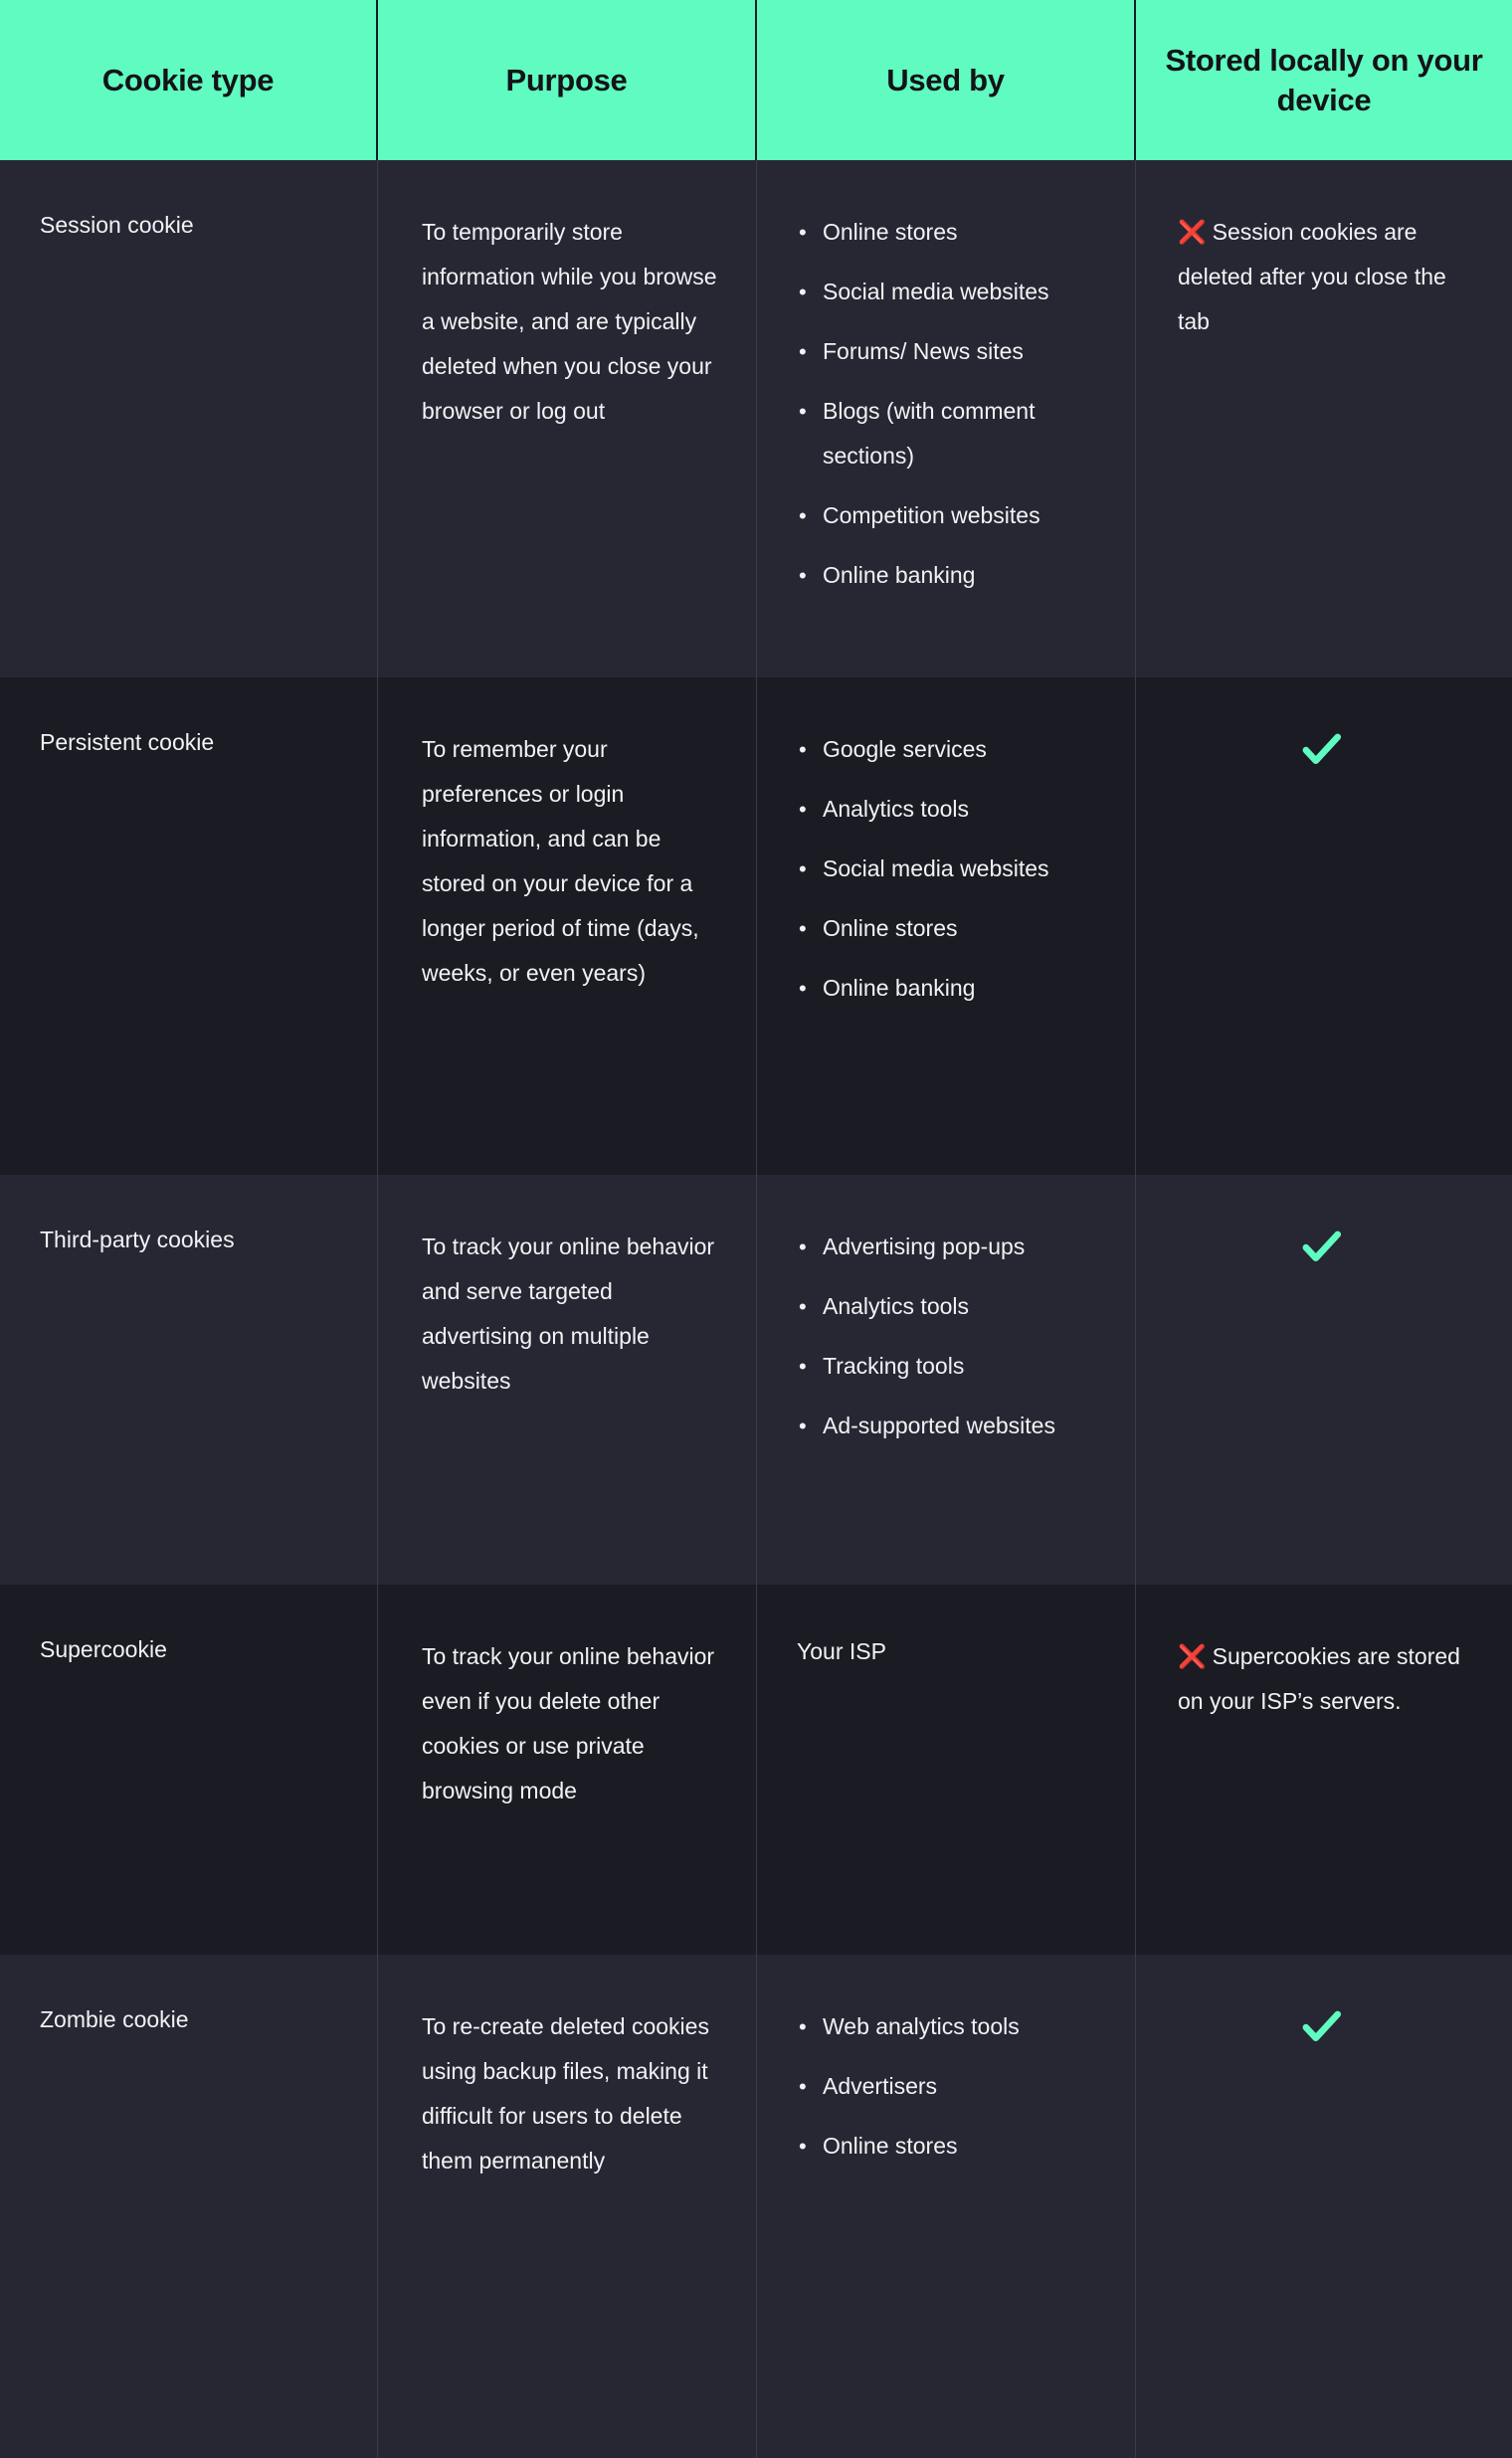 The width and height of the screenshot is (1512, 2458). Describe the element at coordinates (946, 80) in the screenshot. I see `column-header-used-by: Used by` at that location.